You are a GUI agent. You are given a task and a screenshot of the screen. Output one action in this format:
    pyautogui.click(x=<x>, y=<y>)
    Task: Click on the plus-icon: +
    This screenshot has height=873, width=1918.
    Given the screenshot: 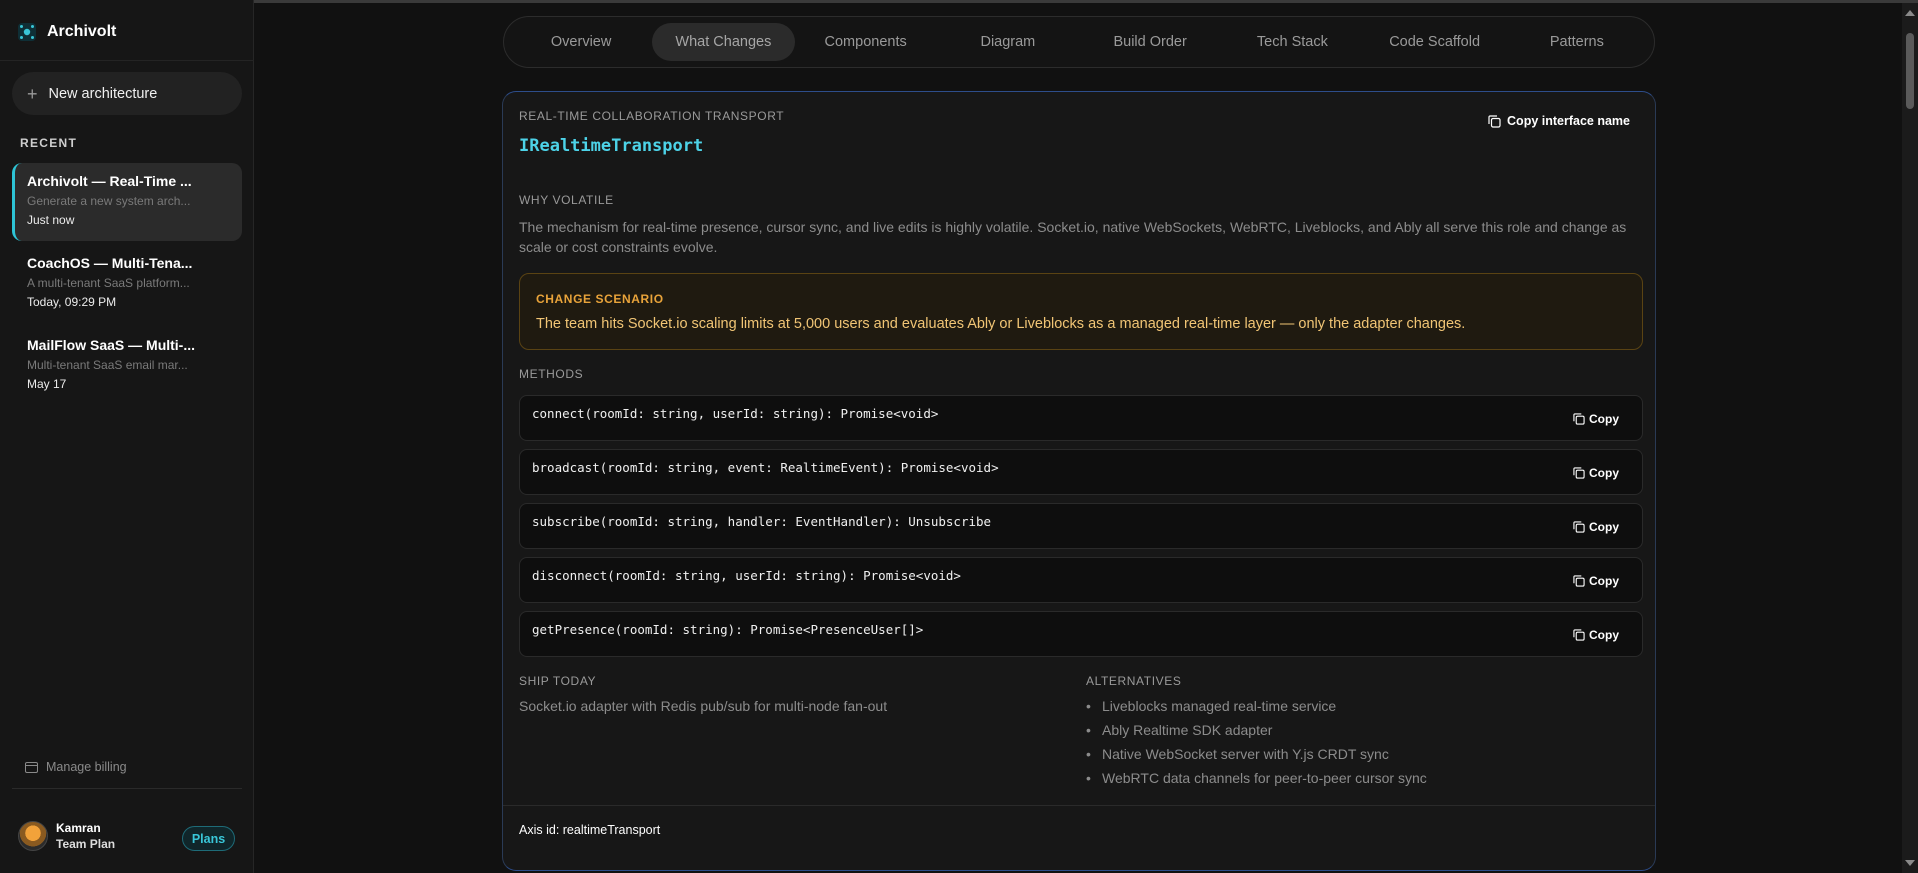 What is the action you would take?
    pyautogui.click(x=32, y=93)
    